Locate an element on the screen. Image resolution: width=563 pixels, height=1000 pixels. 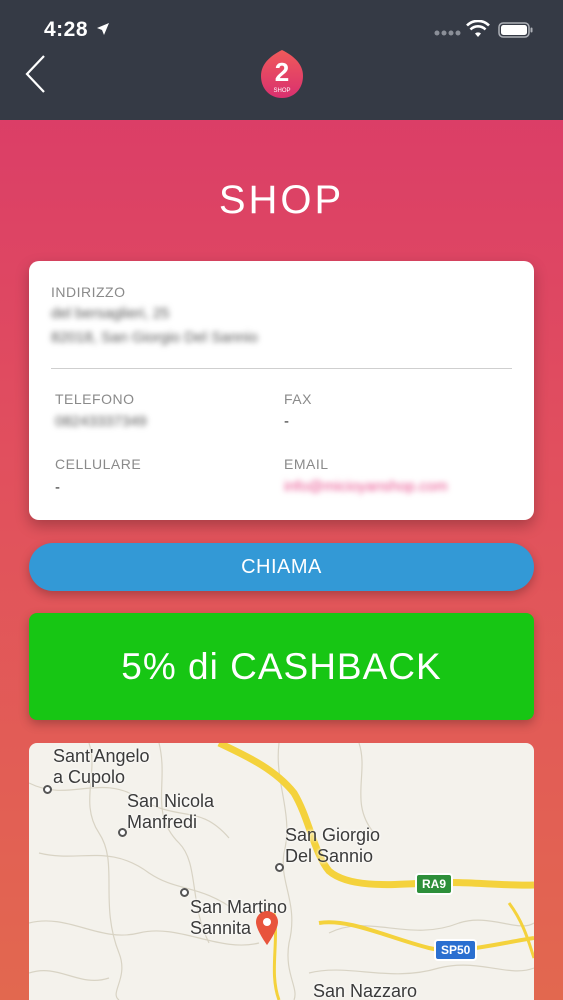
road-badge-sp50: SP50 is located at coordinates (456, 950).